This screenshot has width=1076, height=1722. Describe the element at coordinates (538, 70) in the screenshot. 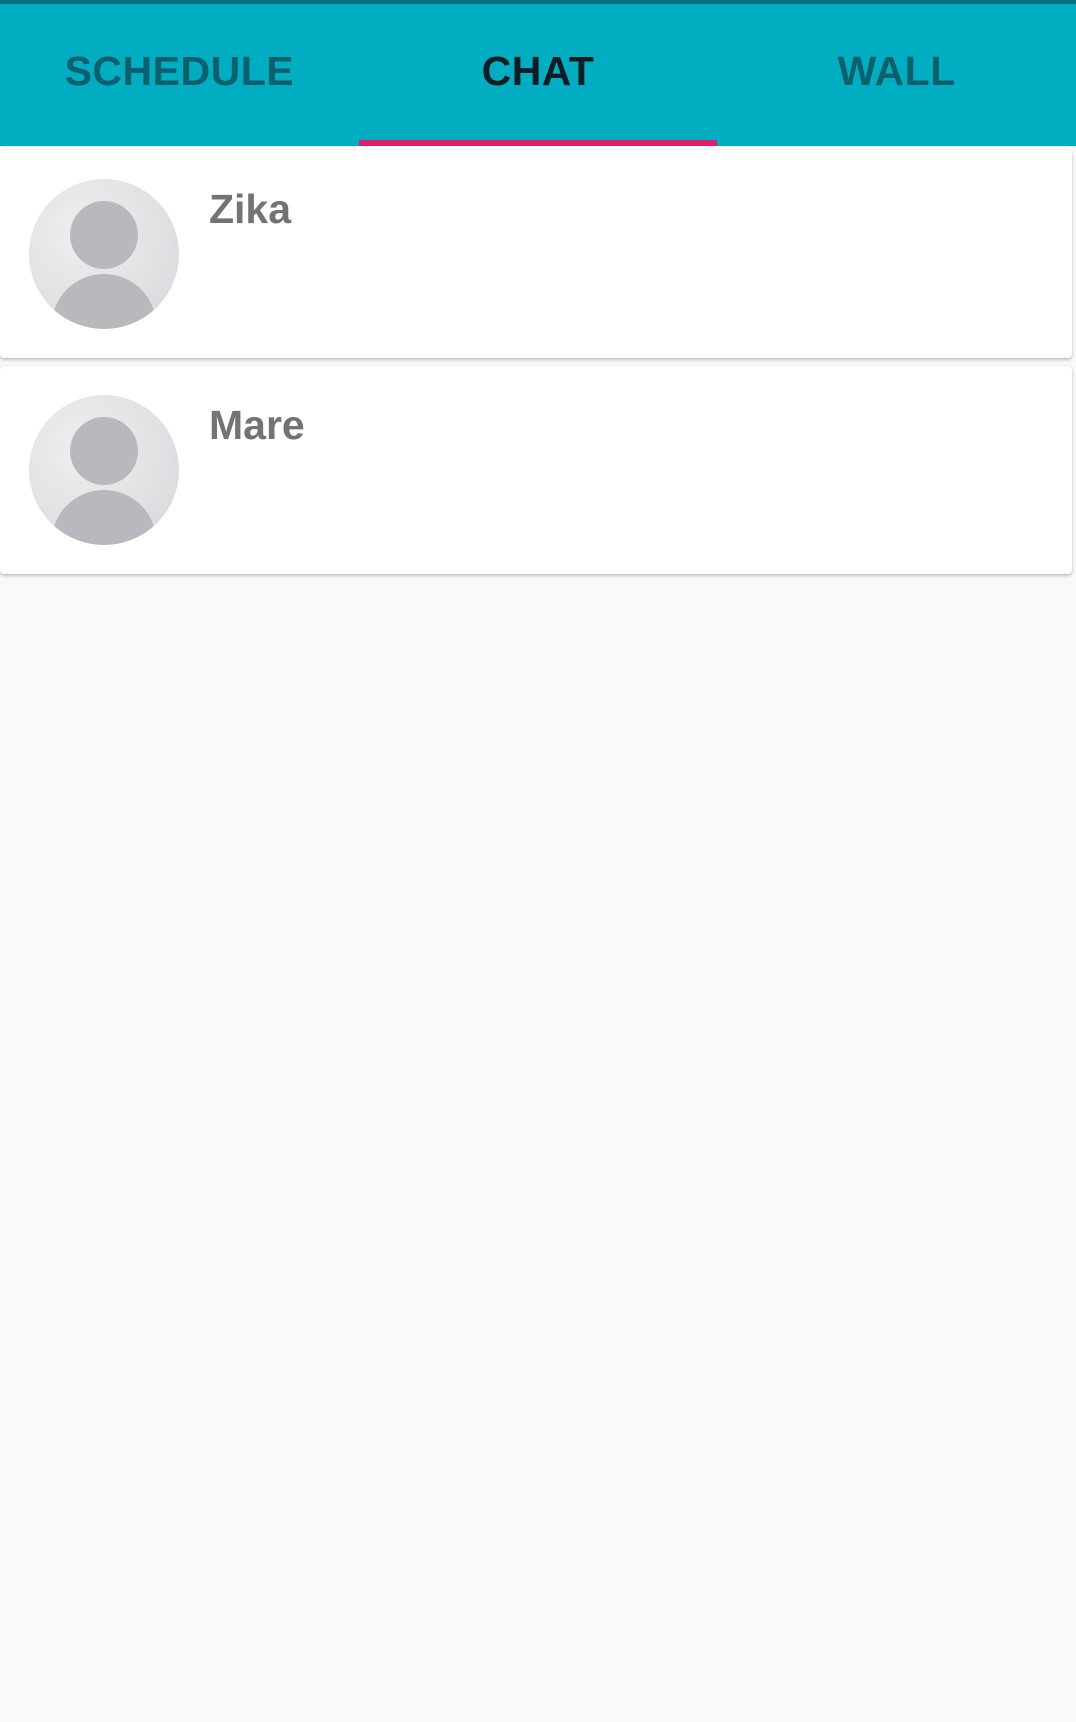

I see `tab-chat-label: CHAT` at that location.